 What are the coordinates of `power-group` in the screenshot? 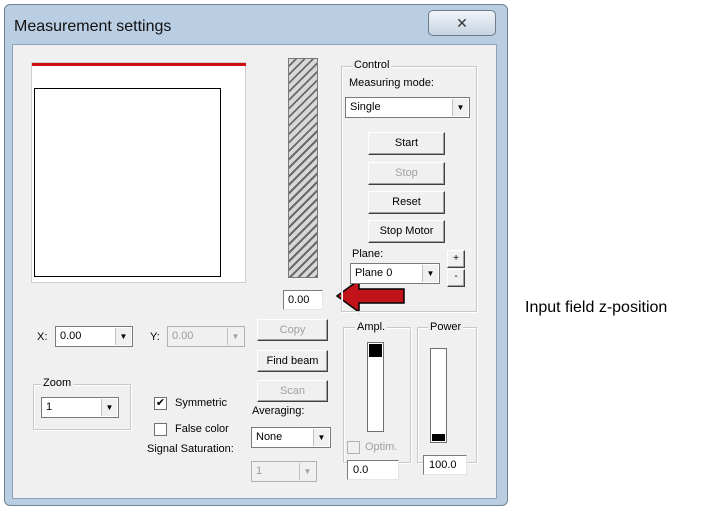 It's located at (447, 395).